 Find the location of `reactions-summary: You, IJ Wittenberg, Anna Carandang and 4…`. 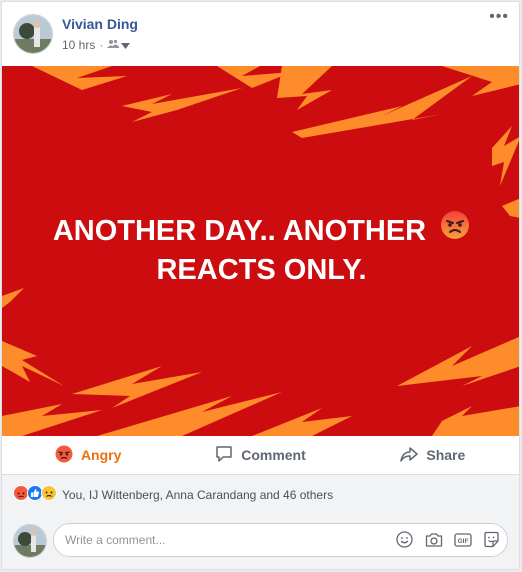

reactions-summary: You, IJ Wittenberg, Anna Carandang and 4… is located at coordinates (260, 495).